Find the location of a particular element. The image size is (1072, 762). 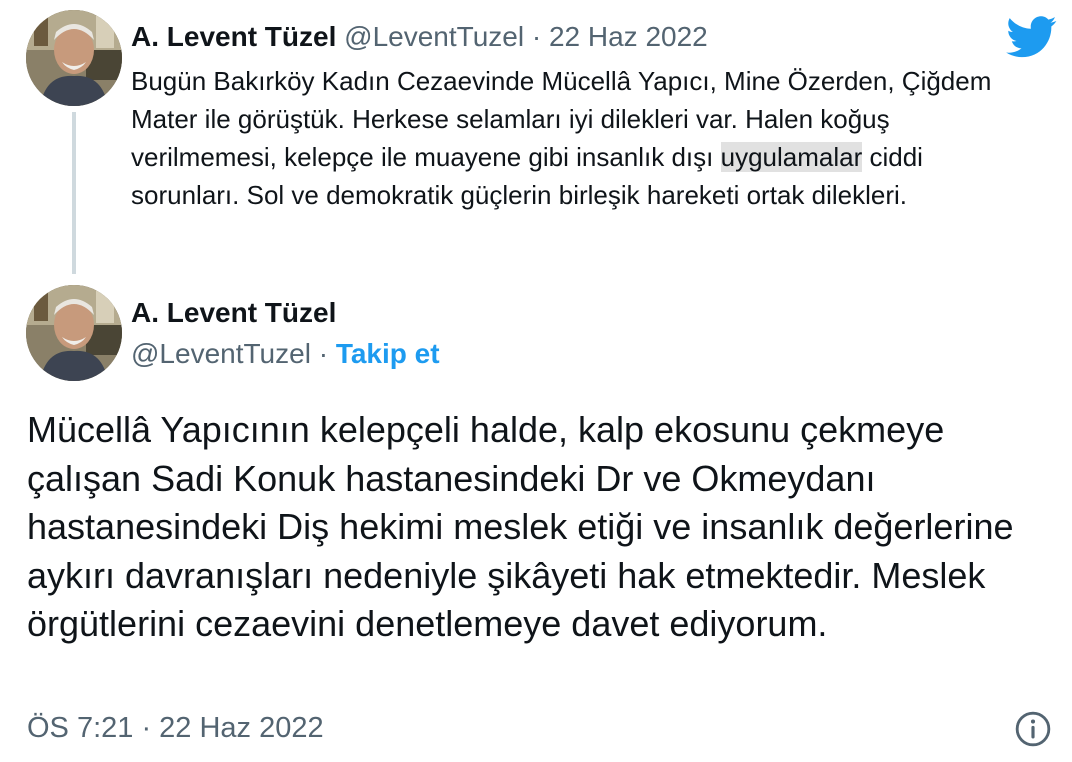

highlighted-word: uygulamalar is located at coordinates (791, 157).